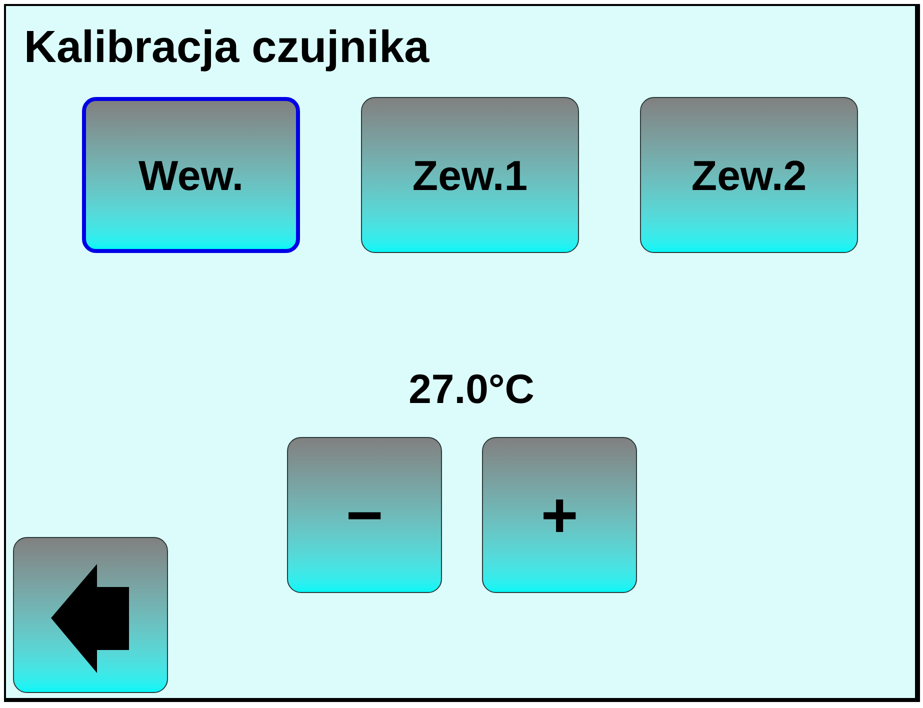 This screenshot has height=708, width=923. I want to click on back-button, so click(90, 615).